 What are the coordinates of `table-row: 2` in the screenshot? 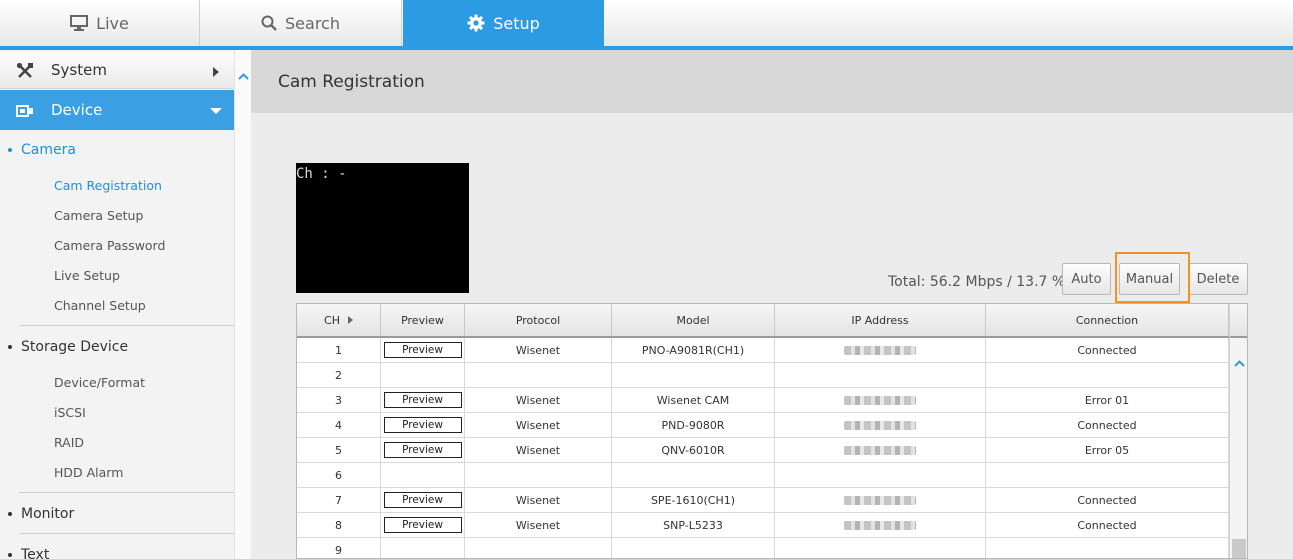 It's located at (763, 375).